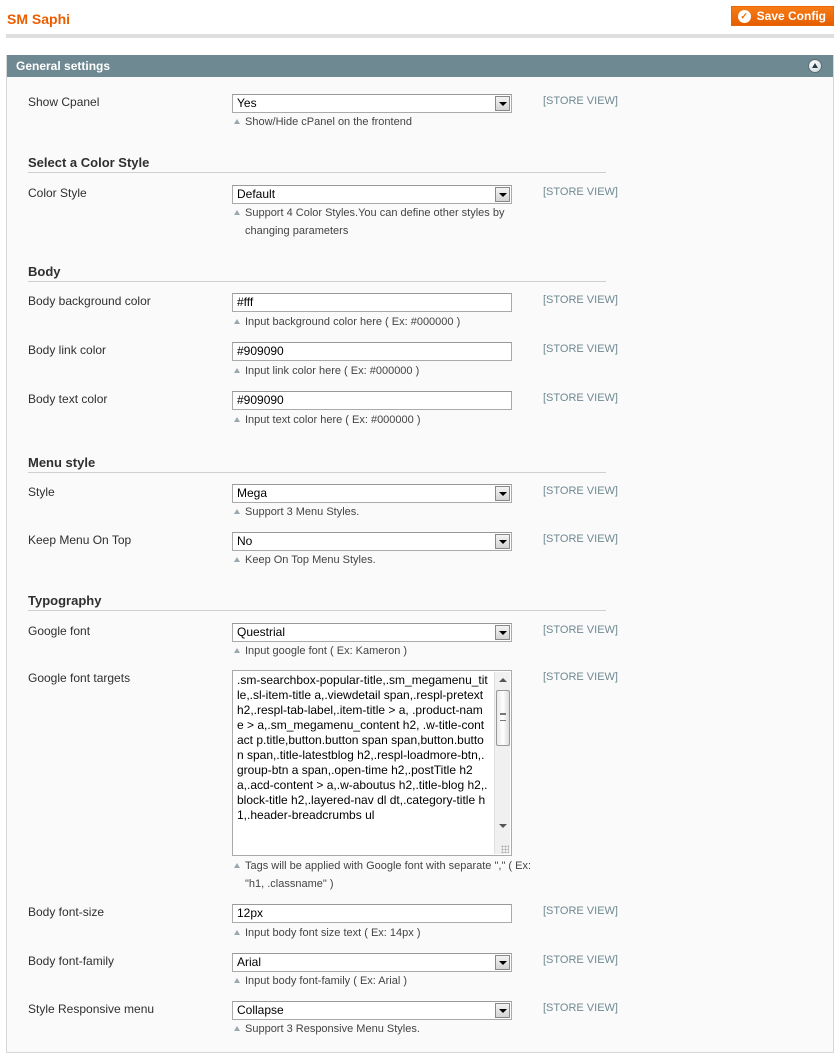  What do you see at coordinates (261, 632) in the screenshot?
I see `select-value: Questrial` at bounding box center [261, 632].